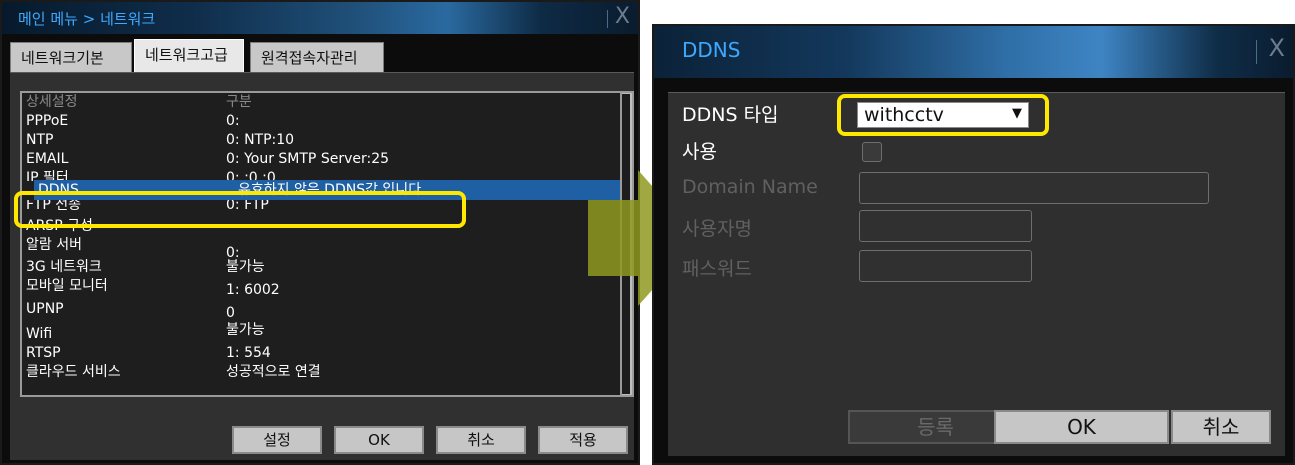  Describe the element at coordinates (43, 353) in the screenshot. I see `row-setting: RTSP` at that location.